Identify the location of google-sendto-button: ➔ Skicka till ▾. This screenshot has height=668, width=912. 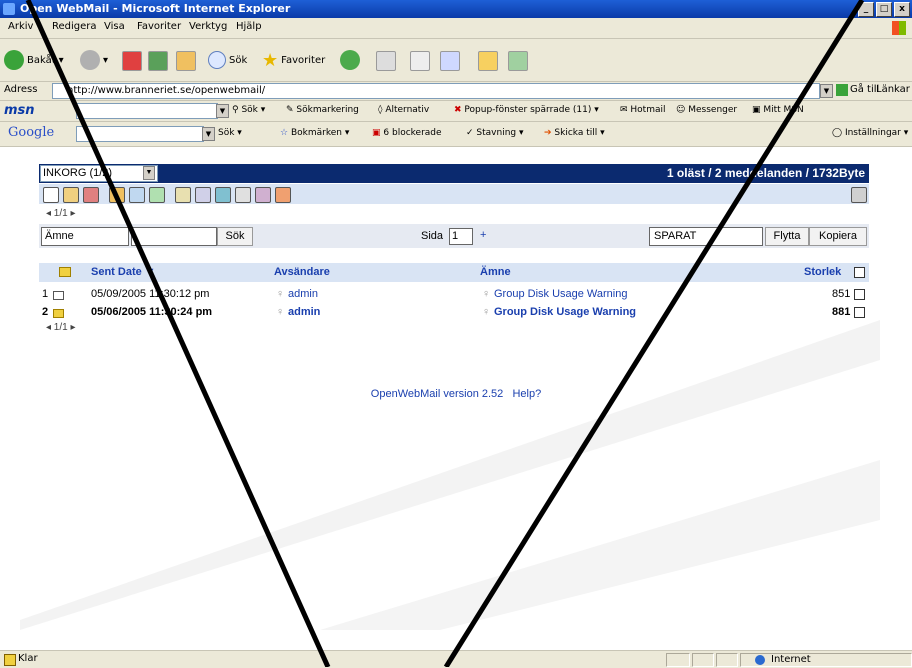
(574, 133).